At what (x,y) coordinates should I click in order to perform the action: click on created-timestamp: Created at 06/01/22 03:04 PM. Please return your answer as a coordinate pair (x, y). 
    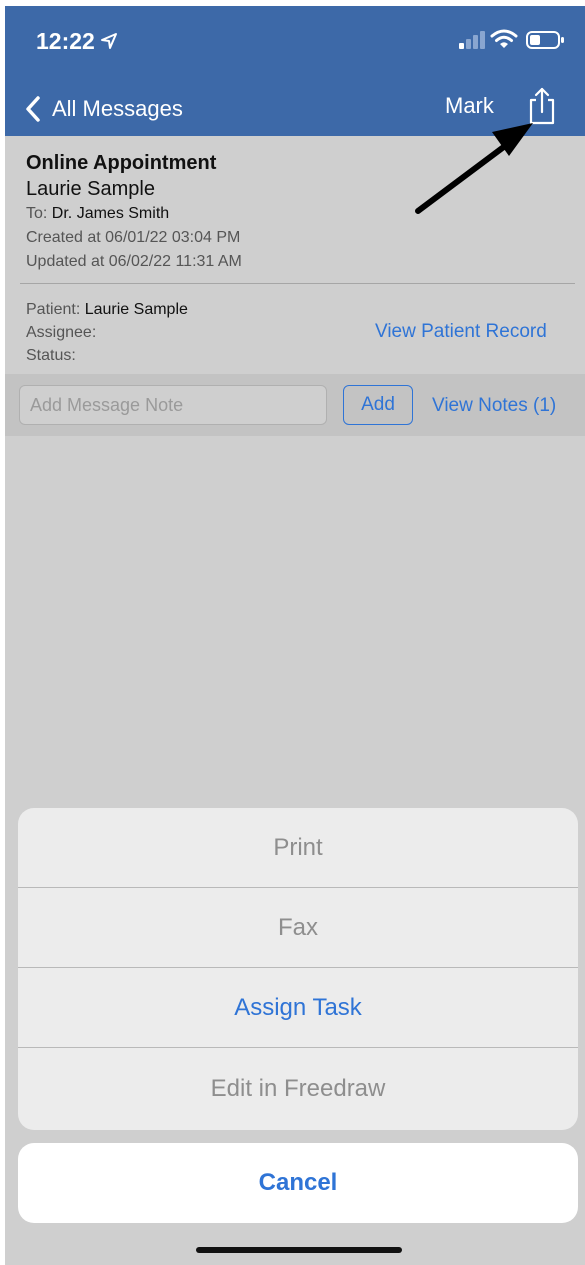
    Looking at the image, I should click on (133, 237).